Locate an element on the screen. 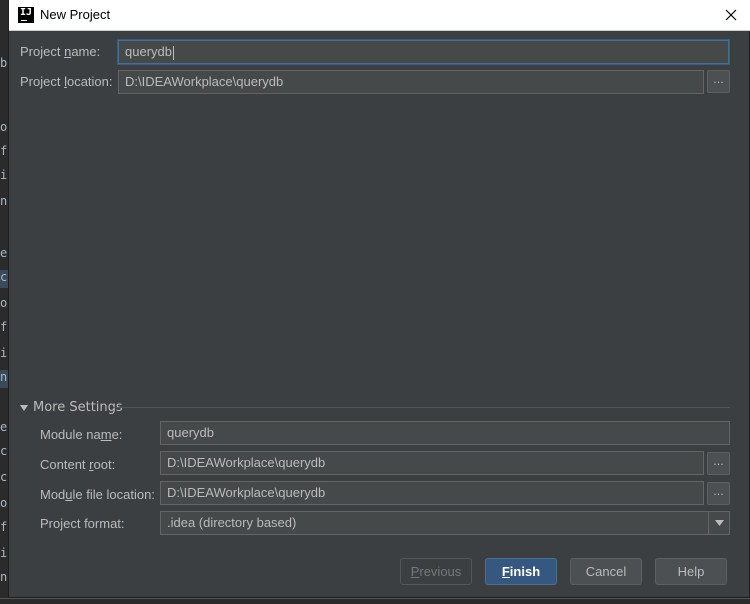 The width and height of the screenshot is (750, 604). more-settings-label: More Settings is located at coordinates (78, 407).